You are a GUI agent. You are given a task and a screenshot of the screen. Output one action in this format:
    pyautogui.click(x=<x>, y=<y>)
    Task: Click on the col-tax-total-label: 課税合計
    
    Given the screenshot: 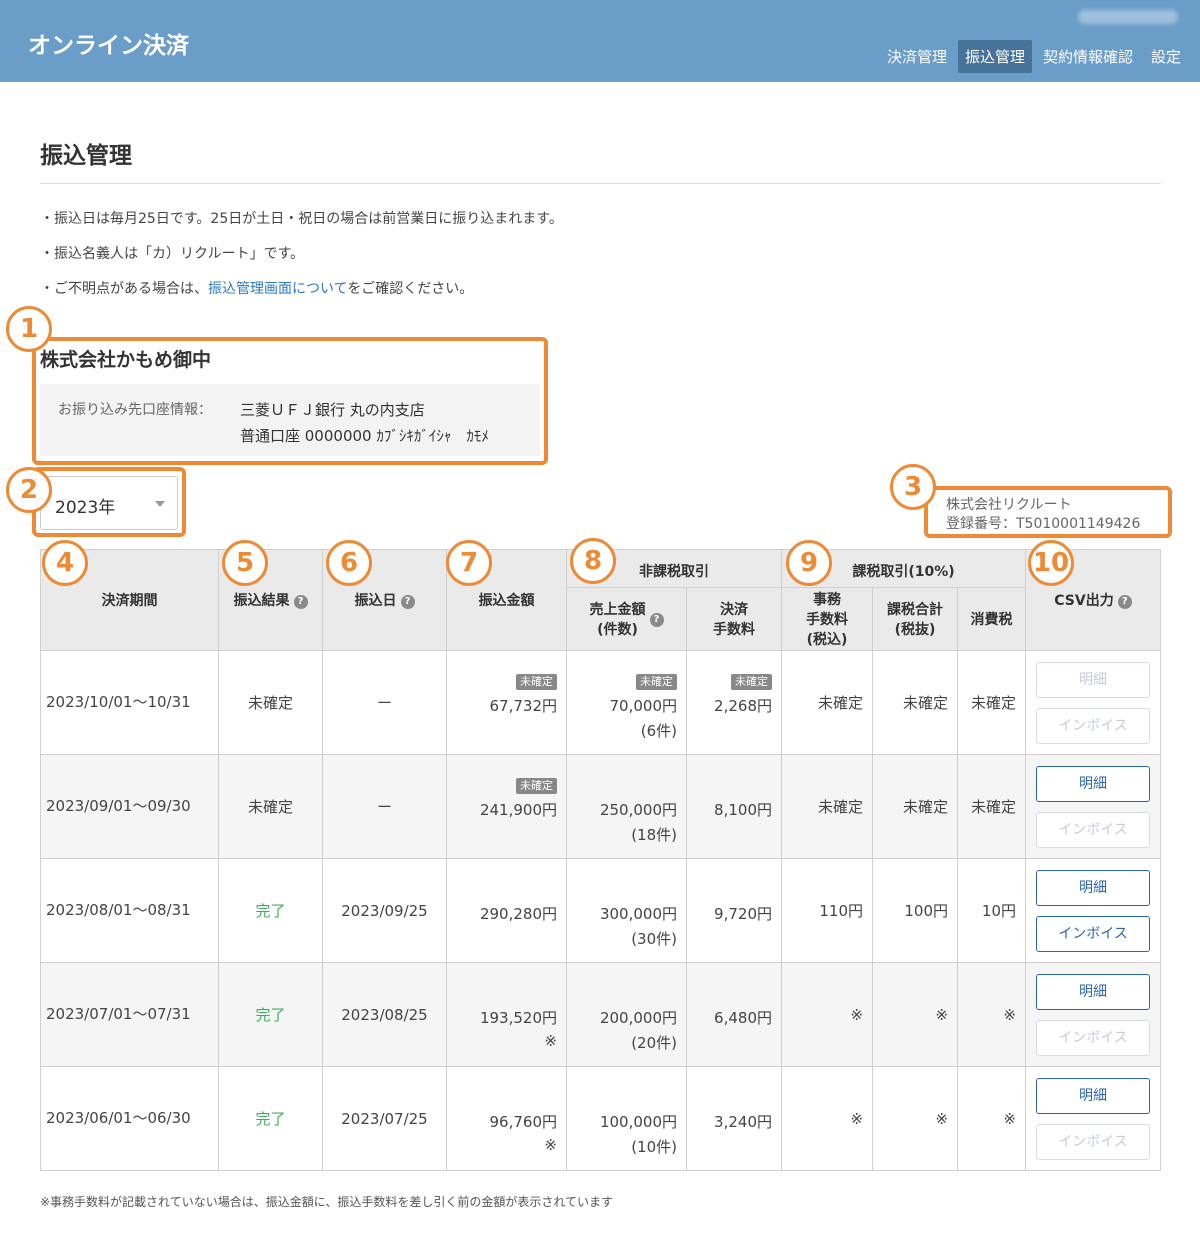 What is the action you would take?
    pyautogui.click(x=915, y=610)
    